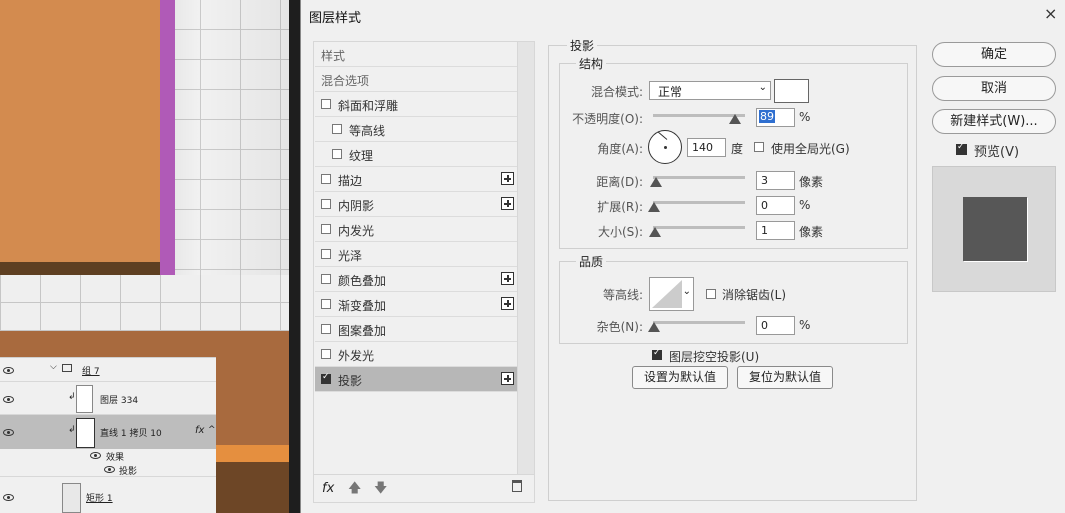 The width and height of the screenshot is (1065, 513). I want to click on fx-menu-button: fx, so click(328, 488).